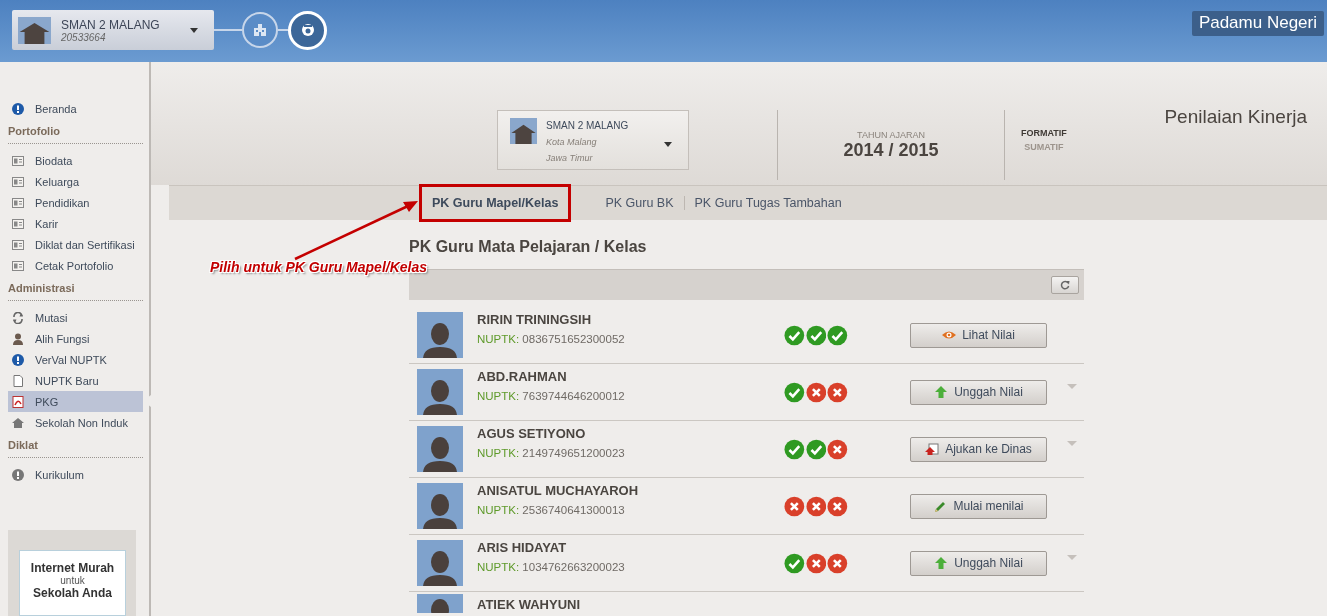  I want to click on school-selector: SMAN 2 MALANG Kota Malang Jawa Timur, so click(593, 140).